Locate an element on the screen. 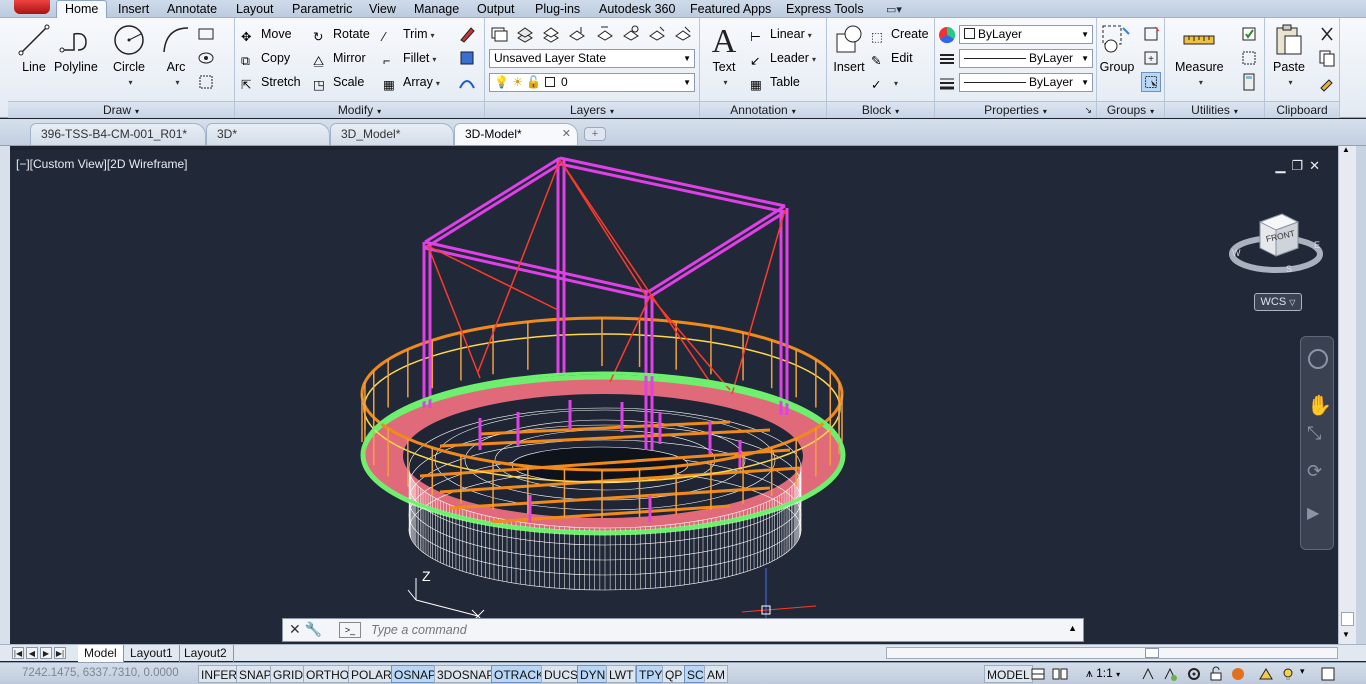  tab-layout: Layout is located at coordinates (255, 9).